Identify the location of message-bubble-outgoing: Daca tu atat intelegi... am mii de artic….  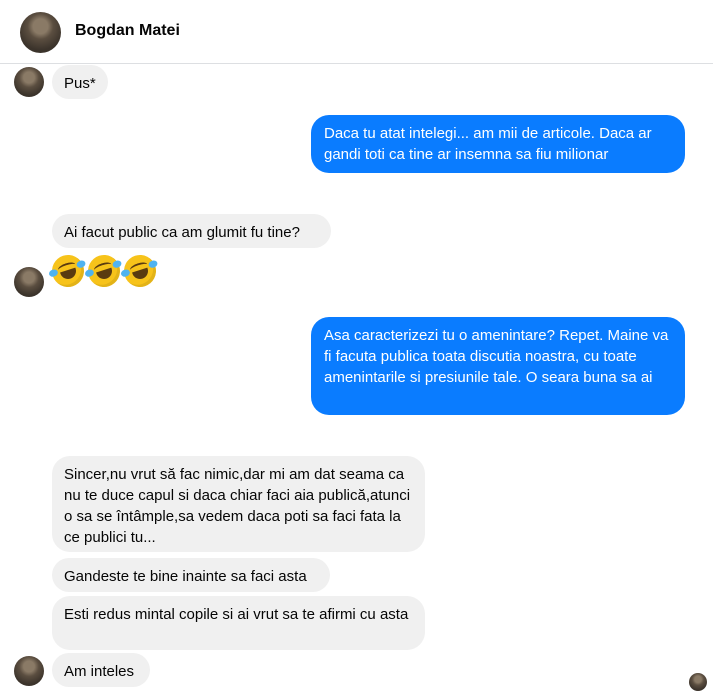
(498, 144).